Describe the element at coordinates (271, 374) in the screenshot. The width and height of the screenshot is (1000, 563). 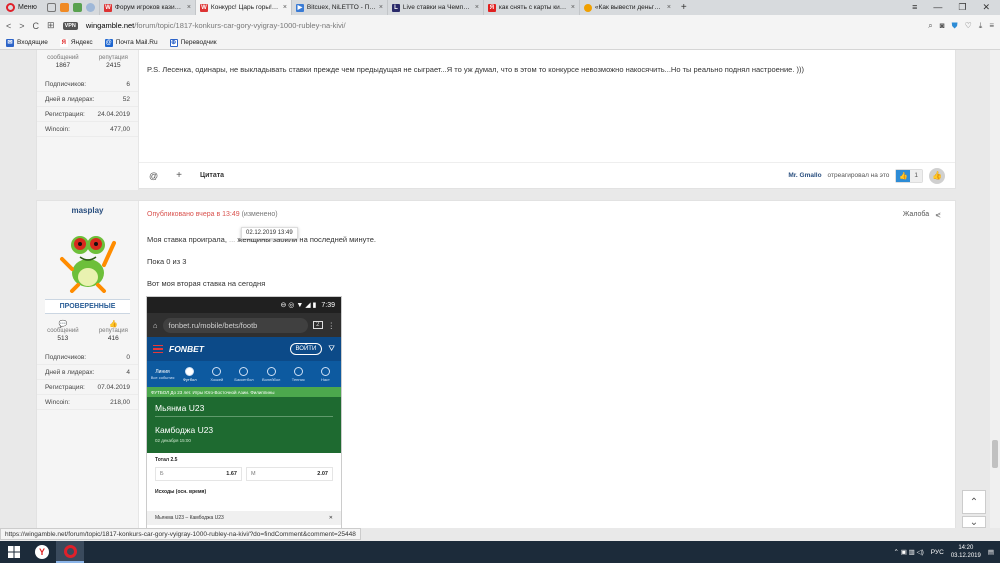
I see `sport-category: Волейбол` at that location.